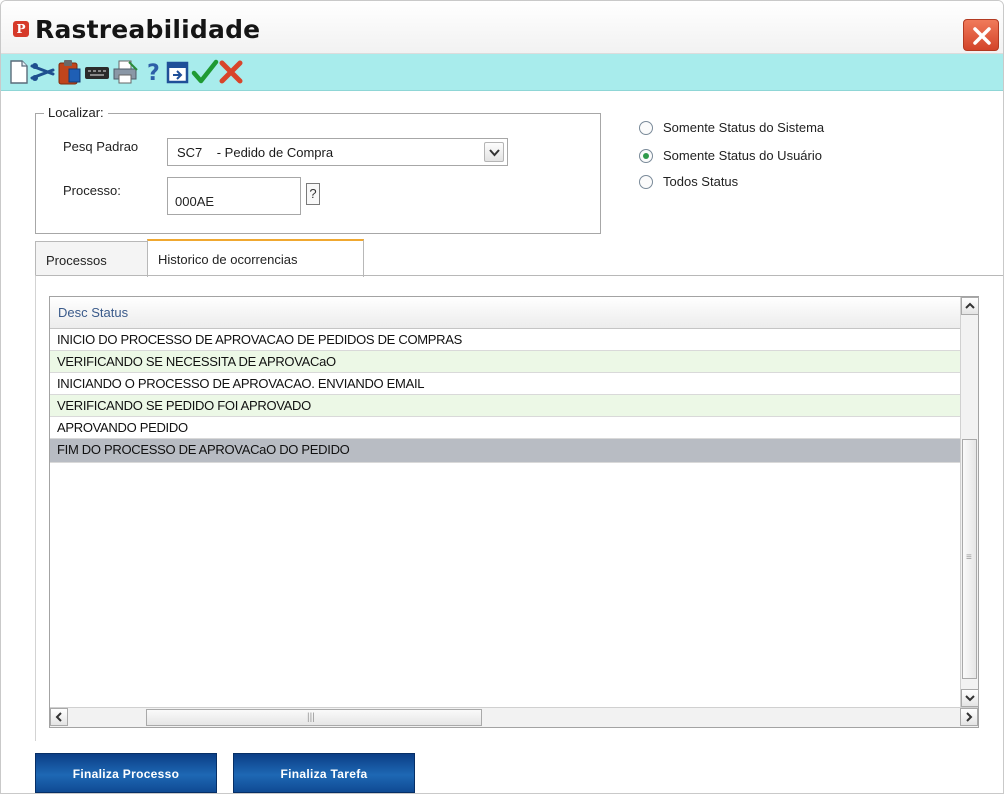  I want to click on tab-processos: Processos, so click(91, 258).